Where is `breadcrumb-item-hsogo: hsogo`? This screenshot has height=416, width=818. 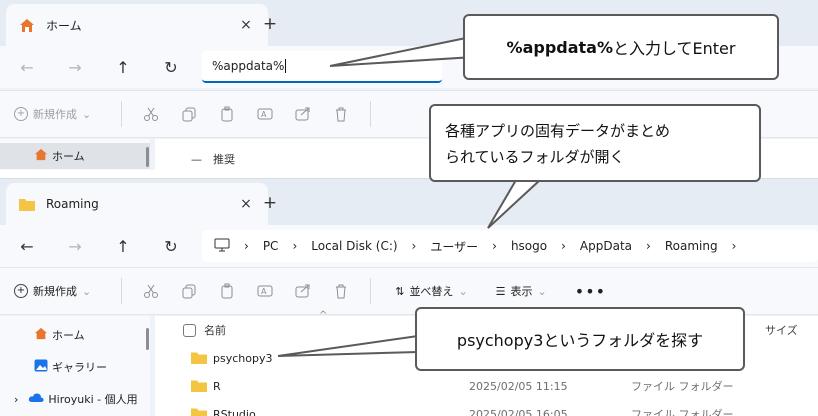 breadcrumb-item-hsogo: hsogo is located at coordinates (529, 246).